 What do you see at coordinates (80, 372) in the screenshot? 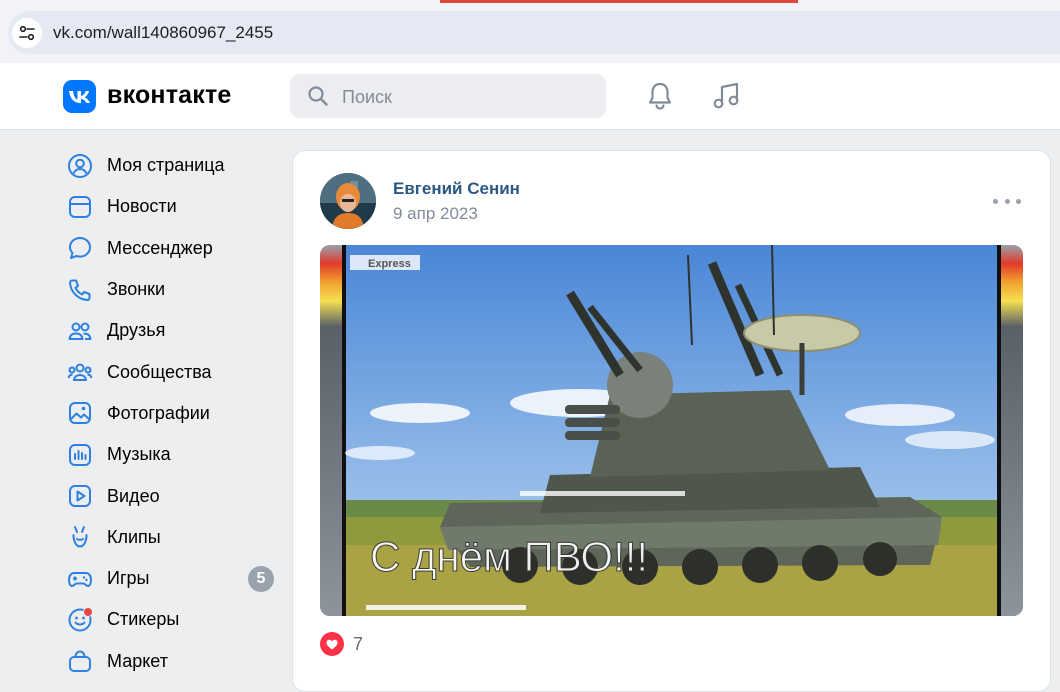
I see `communities-icon` at bounding box center [80, 372].